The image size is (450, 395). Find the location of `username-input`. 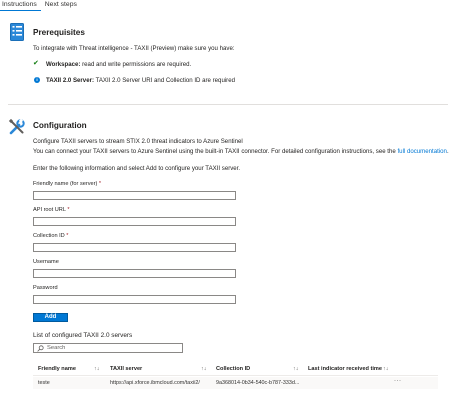

username-input is located at coordinates (134, 273).